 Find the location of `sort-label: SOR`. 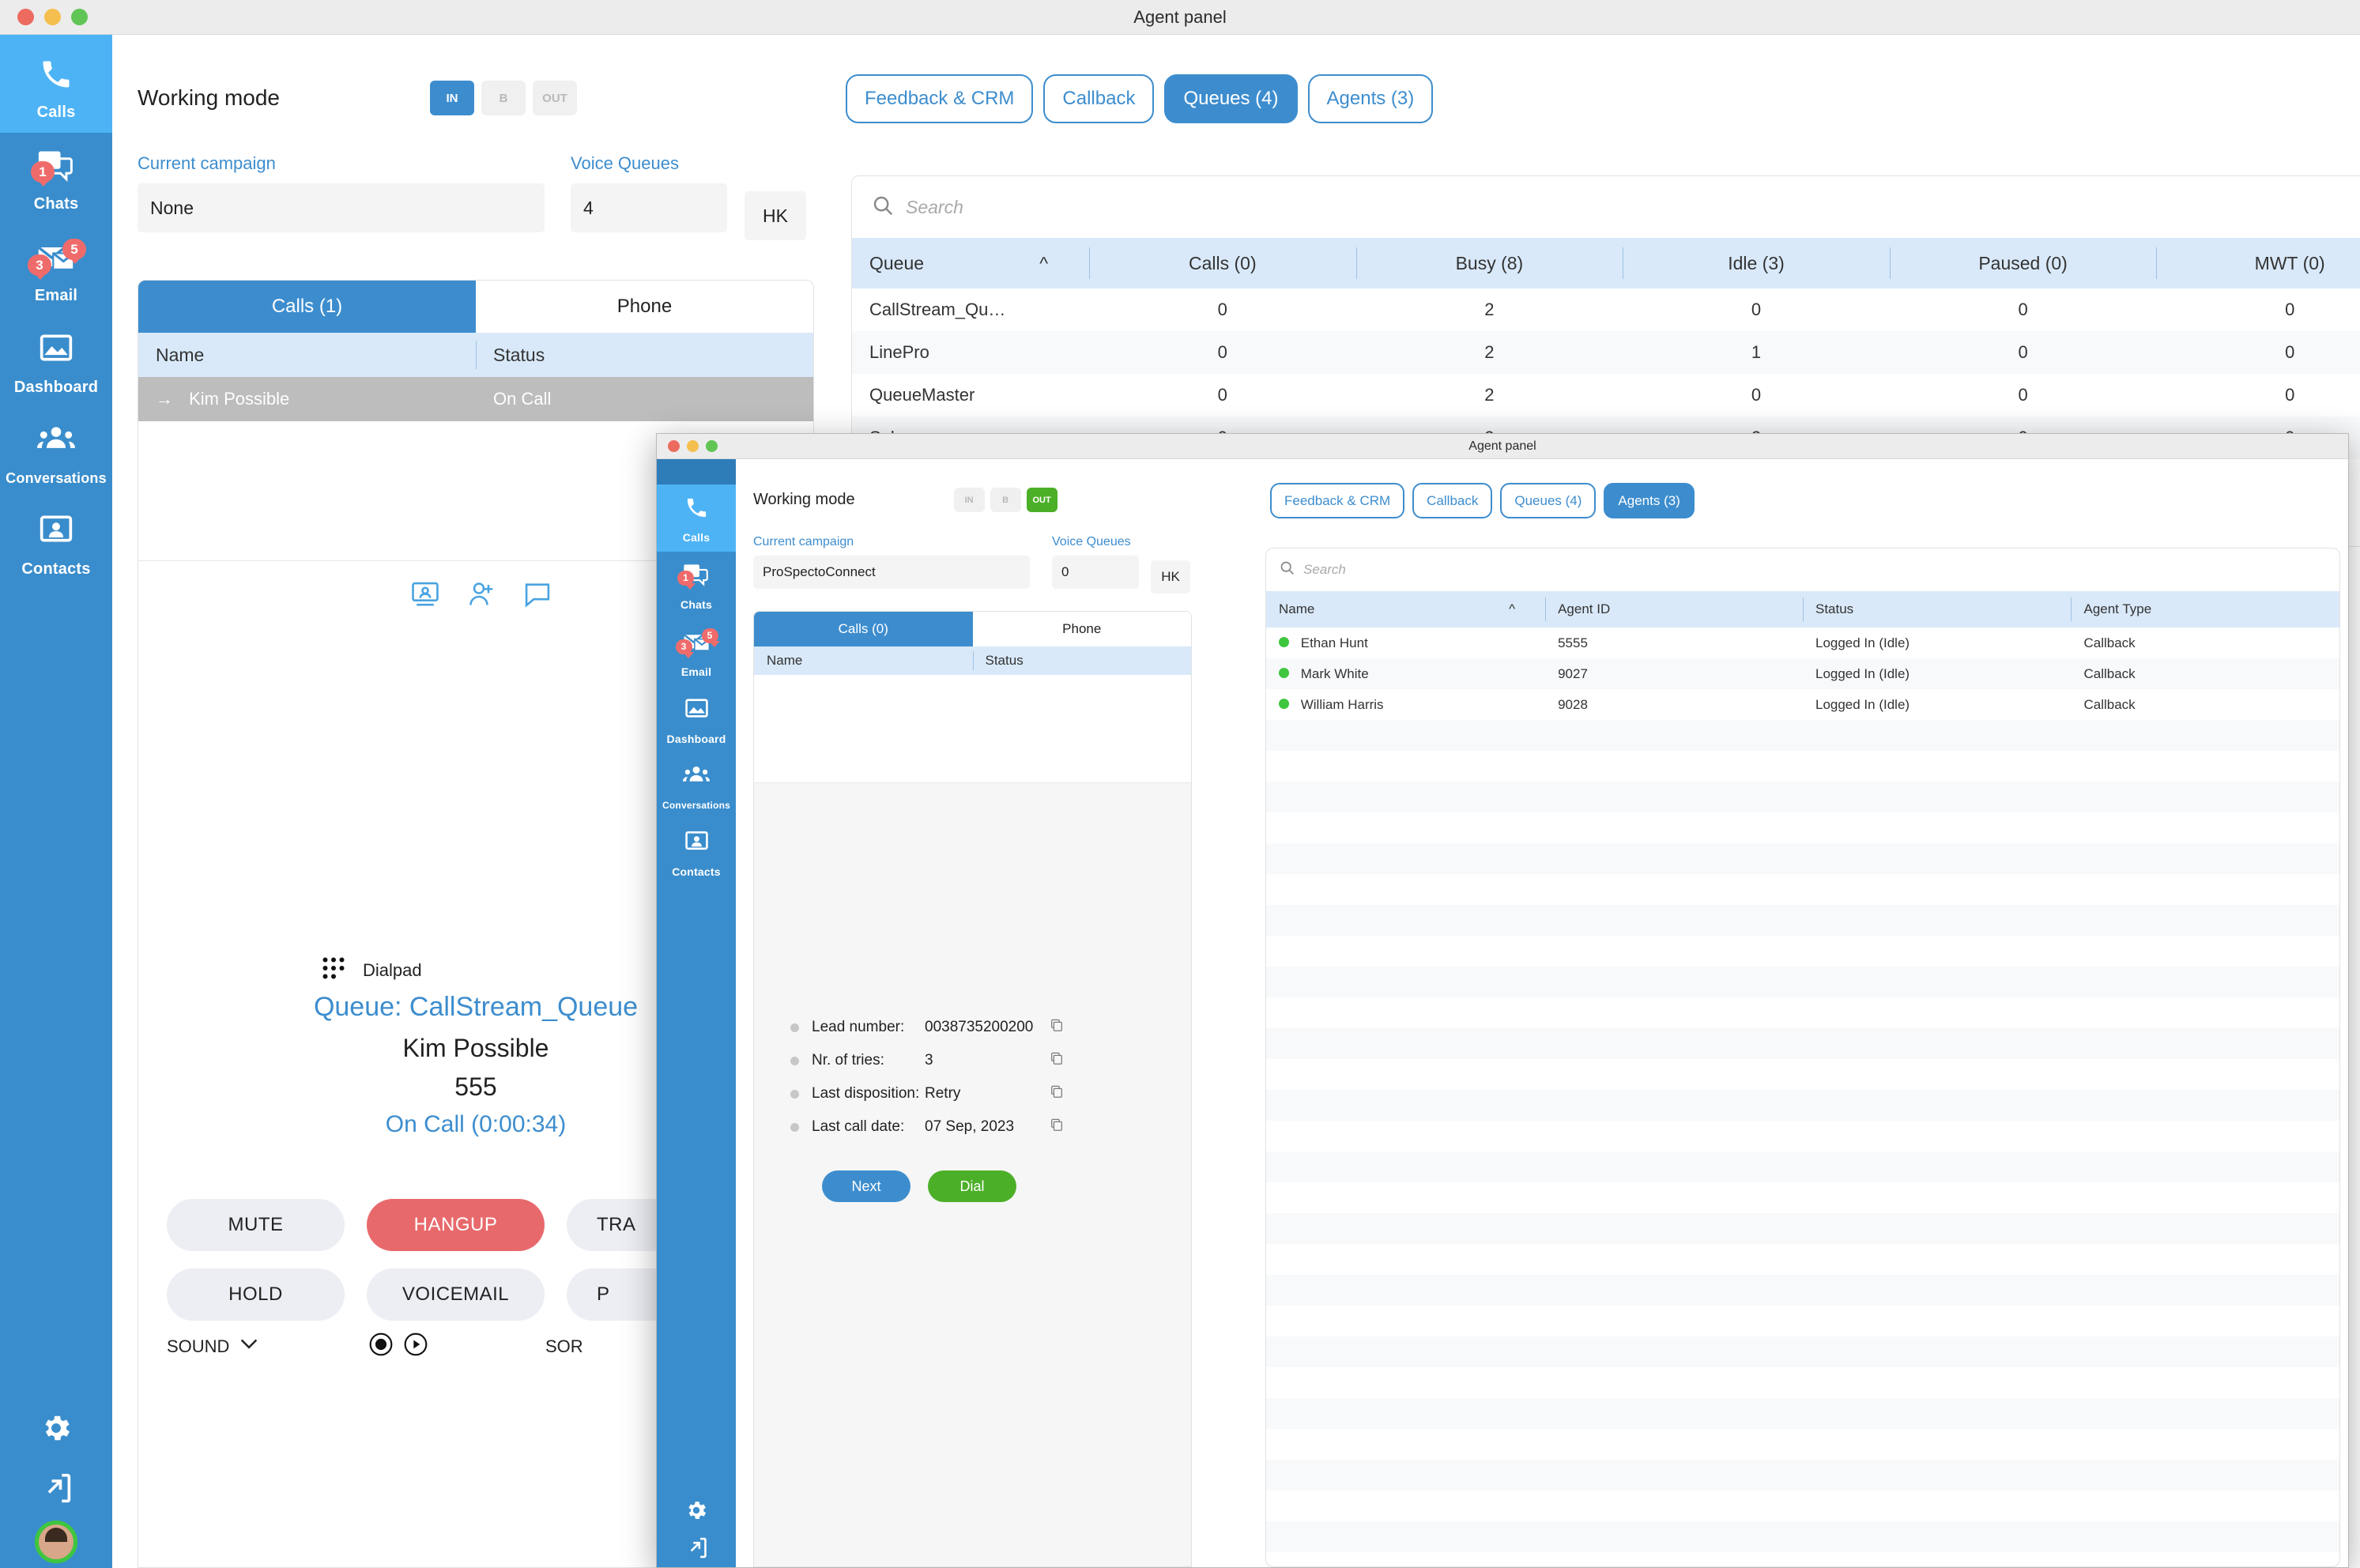

sort-label: SOR is located at coordinates (564, 1346).